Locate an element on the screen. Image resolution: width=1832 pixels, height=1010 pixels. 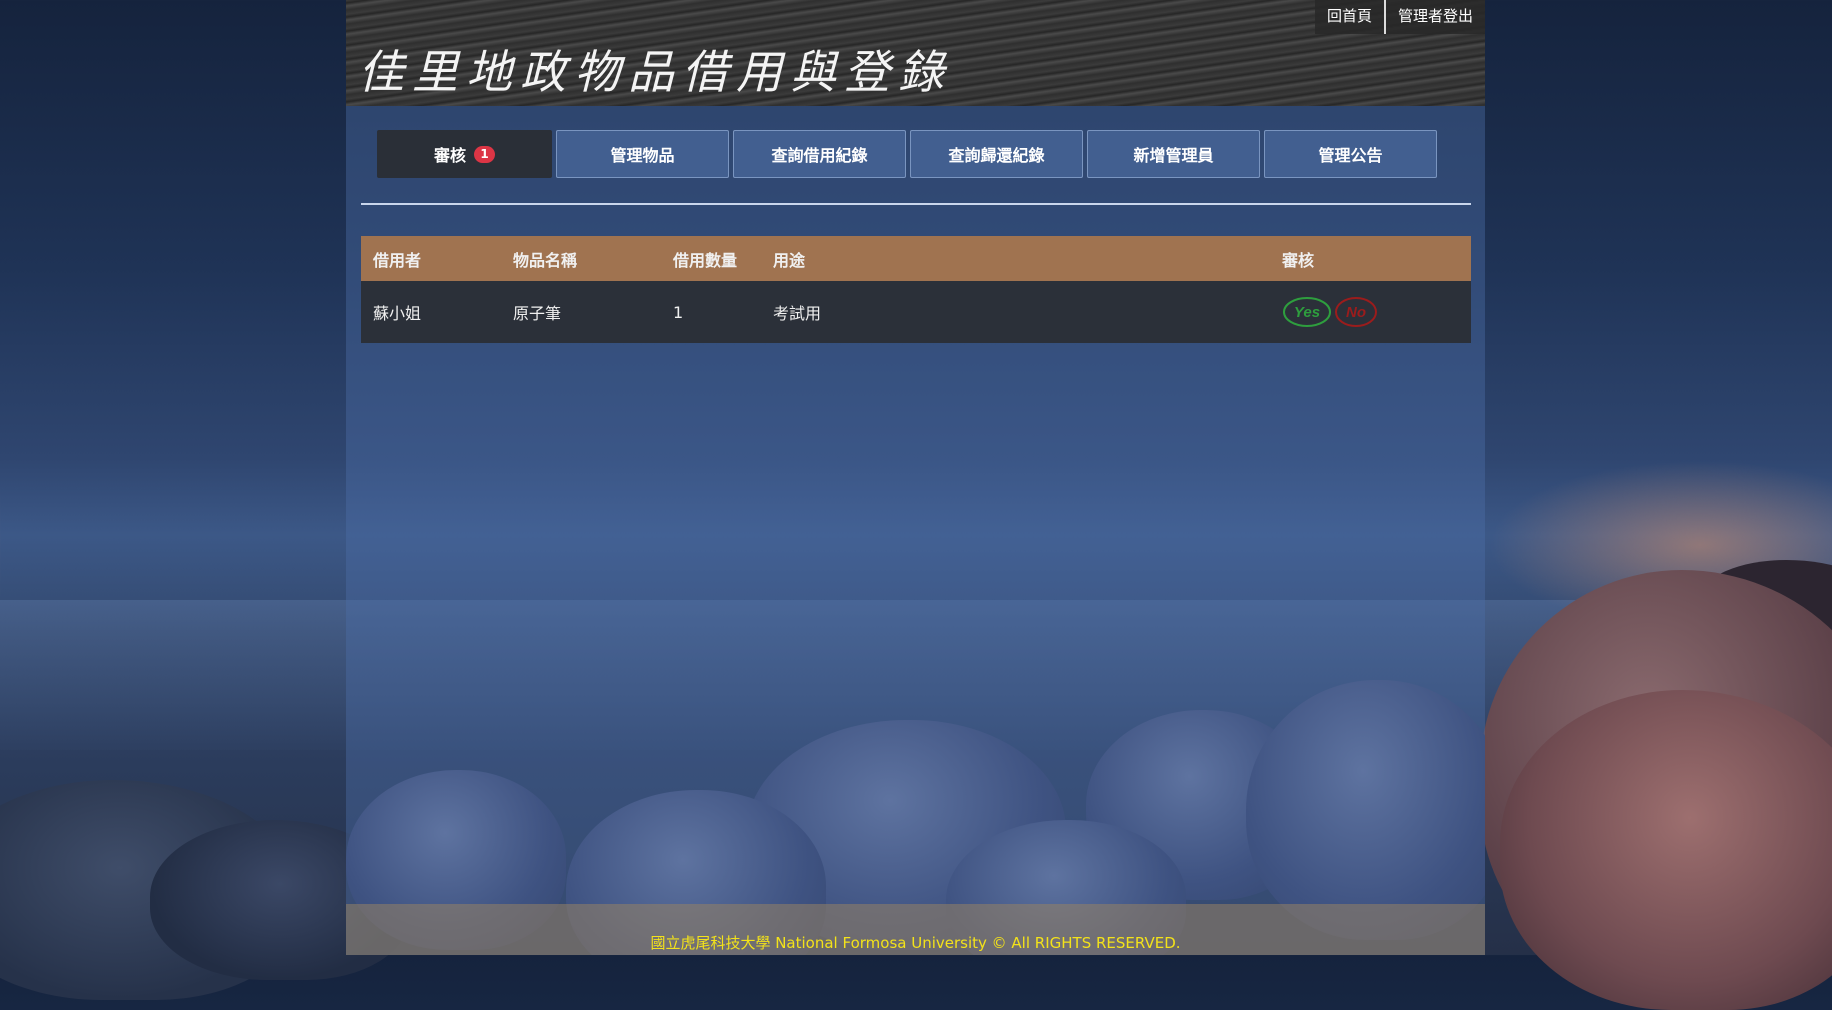
review-table: 借用者 物品名稱 借用數量 用途 審核 蘇小姐 原子筆 1 考試用 Yes No is located at coordinates (916, 289).